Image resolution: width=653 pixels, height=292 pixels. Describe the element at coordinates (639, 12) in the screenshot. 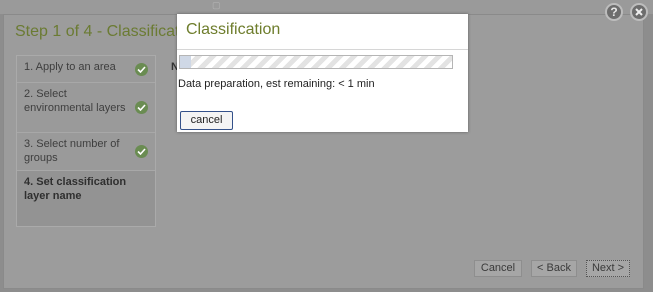

I see `close-icon` at that location.